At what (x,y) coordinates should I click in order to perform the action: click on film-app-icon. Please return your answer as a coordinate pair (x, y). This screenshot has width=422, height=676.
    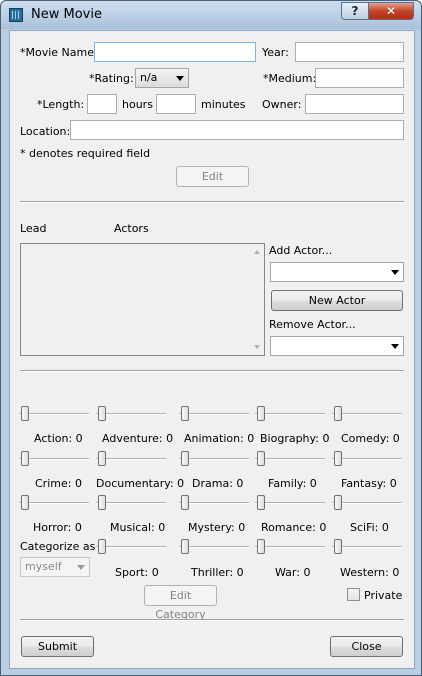
    Looking at the image, I should click on (16, 15).